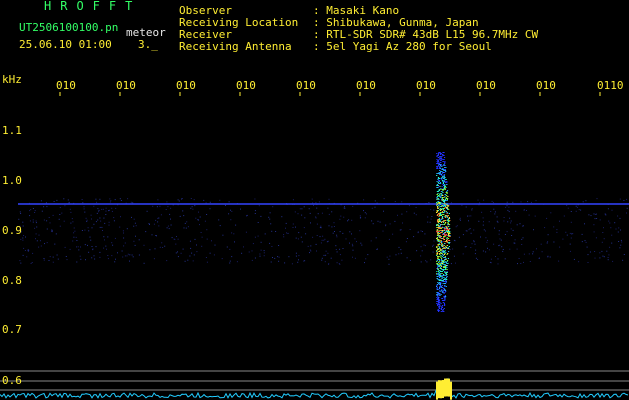 This screenshot has width=629, height=400. What do you see at coordinates (66, 85) in the screenshot?
I see `time-tick-label: 010` at bounding box center [66, 85].